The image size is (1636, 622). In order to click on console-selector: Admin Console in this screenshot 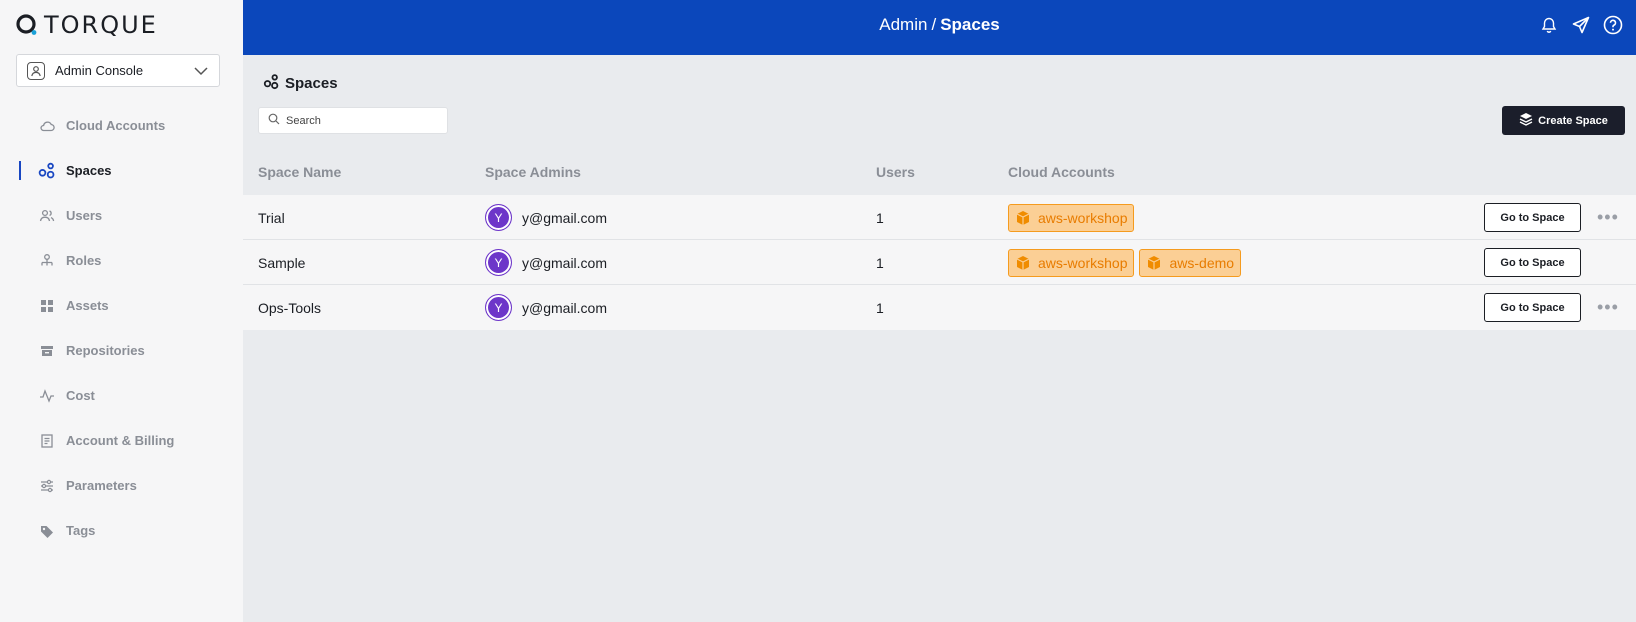, I will do `click(118, 70)`.